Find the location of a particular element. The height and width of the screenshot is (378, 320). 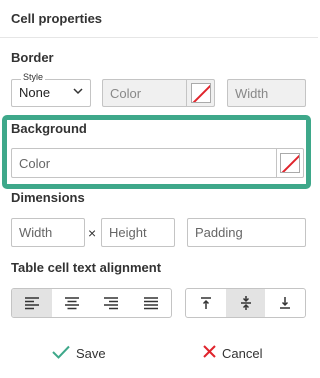

times-sign: × is located at coordinates (92, 233).